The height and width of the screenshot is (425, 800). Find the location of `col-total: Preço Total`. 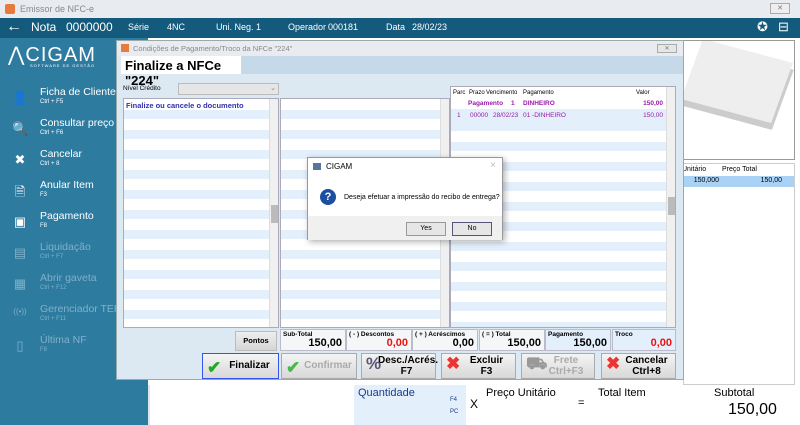

col-total: Preço Total is located at coordinates (739, 169).